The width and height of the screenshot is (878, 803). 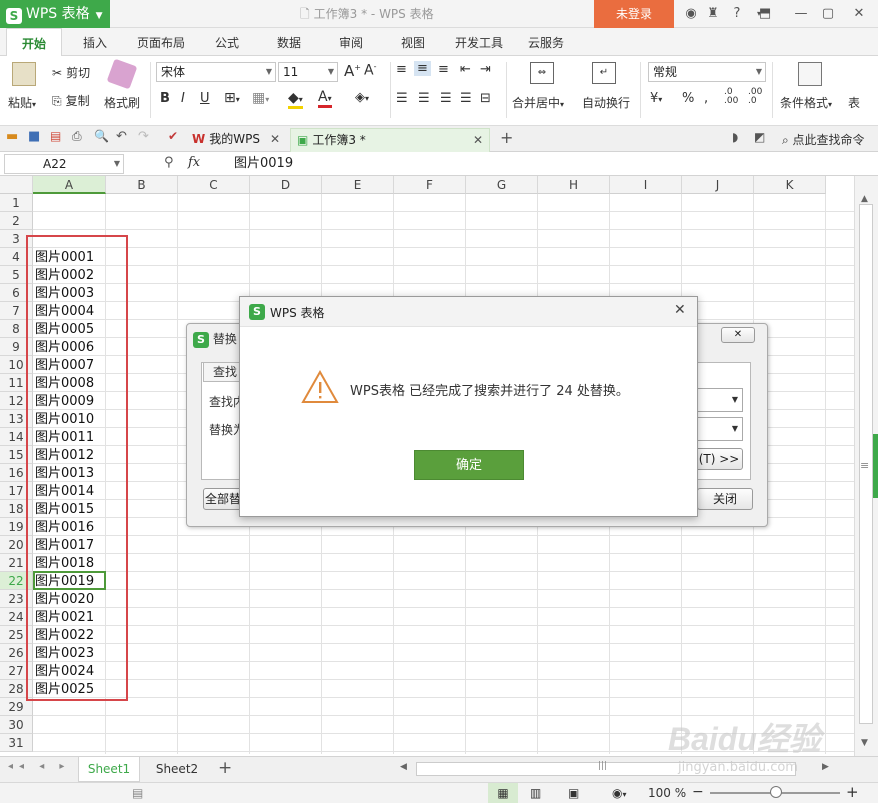 What do you see at coordinates (801, 14) in the screenshot?
I see `minimize-icon: —` at bounding box center [801, 14].